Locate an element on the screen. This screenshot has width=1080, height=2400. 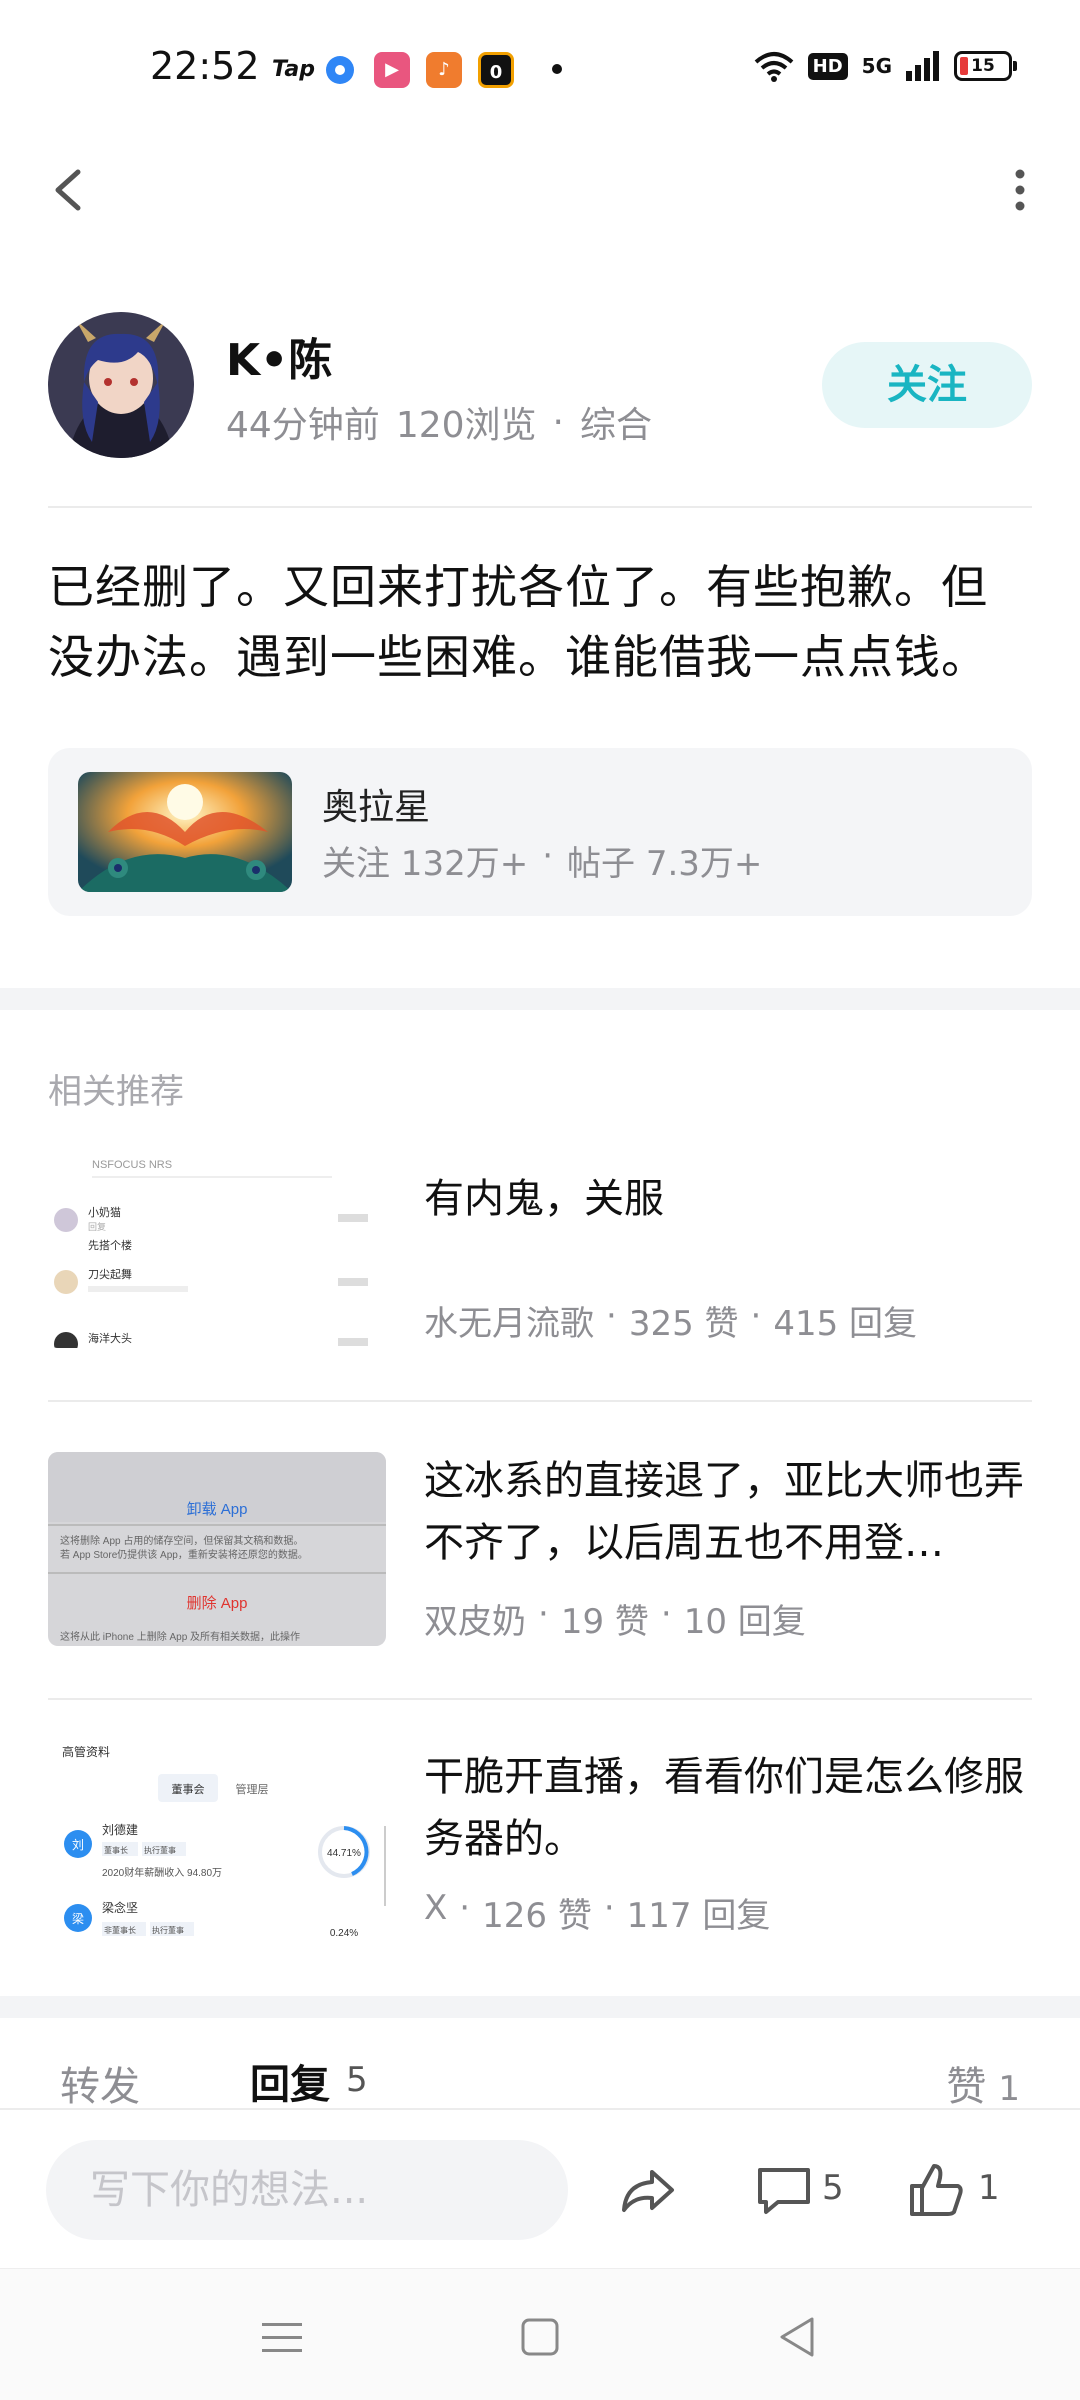
recommend-item-meta: 水无月流歌 · 325 赞 · 415 回复 is located at coordinates (671, 1320).